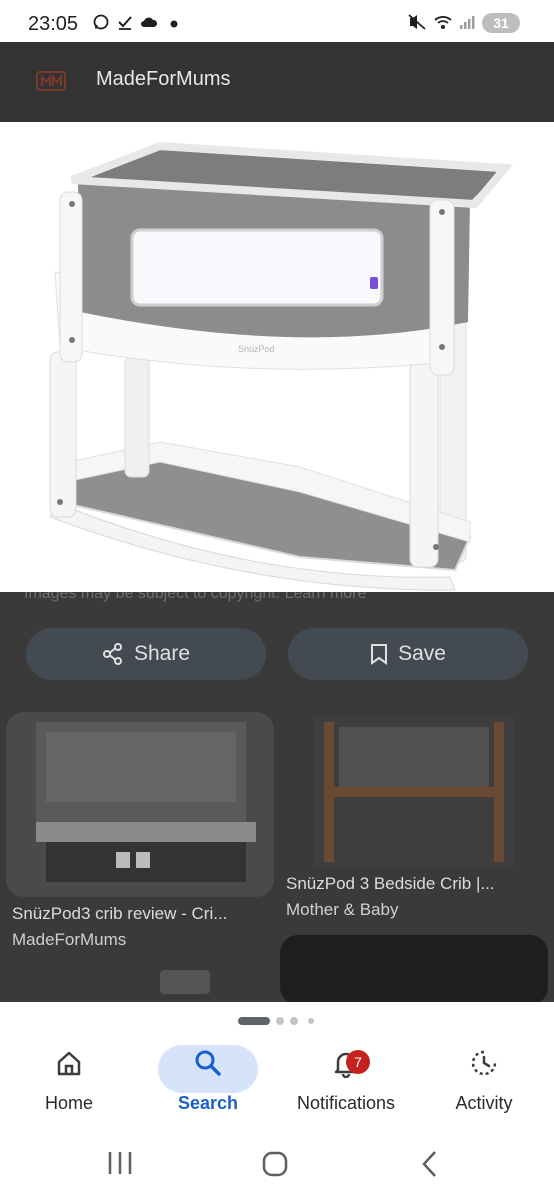 This screenshot has height=1200, width=554. I want to click on dot-icon, so click(174, 24).